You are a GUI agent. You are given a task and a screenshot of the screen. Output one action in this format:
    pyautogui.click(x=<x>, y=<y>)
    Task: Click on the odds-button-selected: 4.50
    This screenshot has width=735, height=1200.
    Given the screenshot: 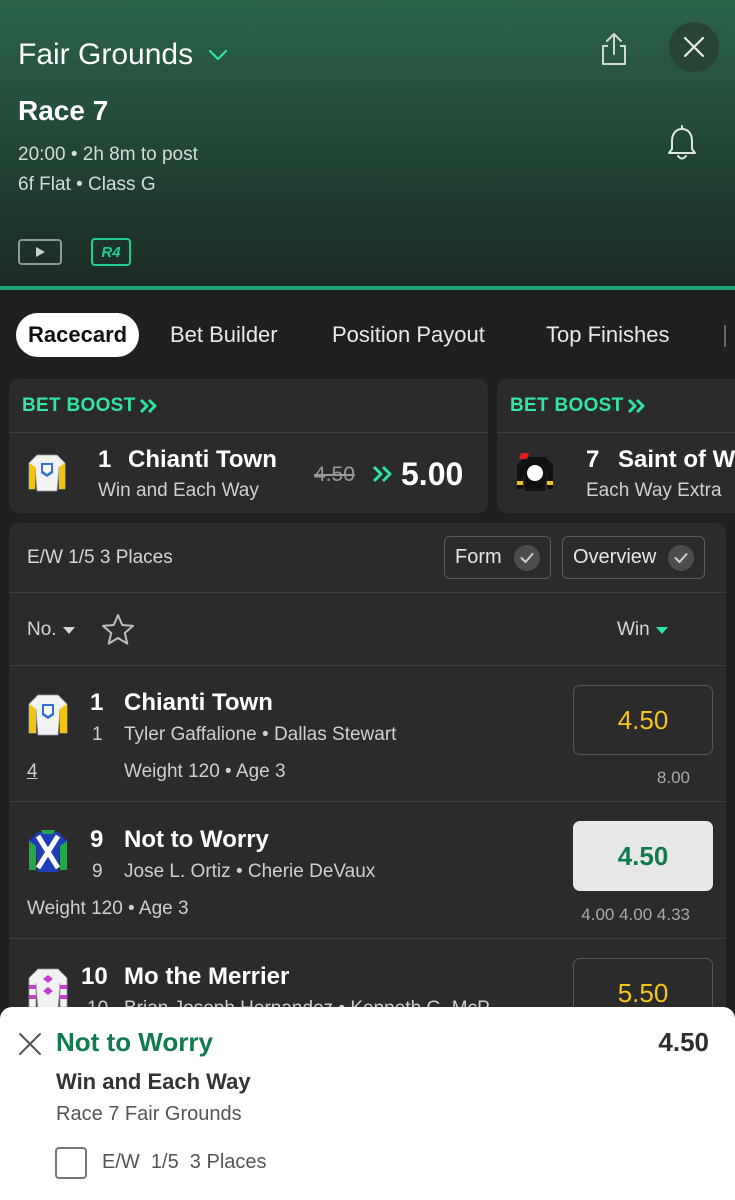 What is the action you would take?
    pyautogui.click(x=643, y=856)
    